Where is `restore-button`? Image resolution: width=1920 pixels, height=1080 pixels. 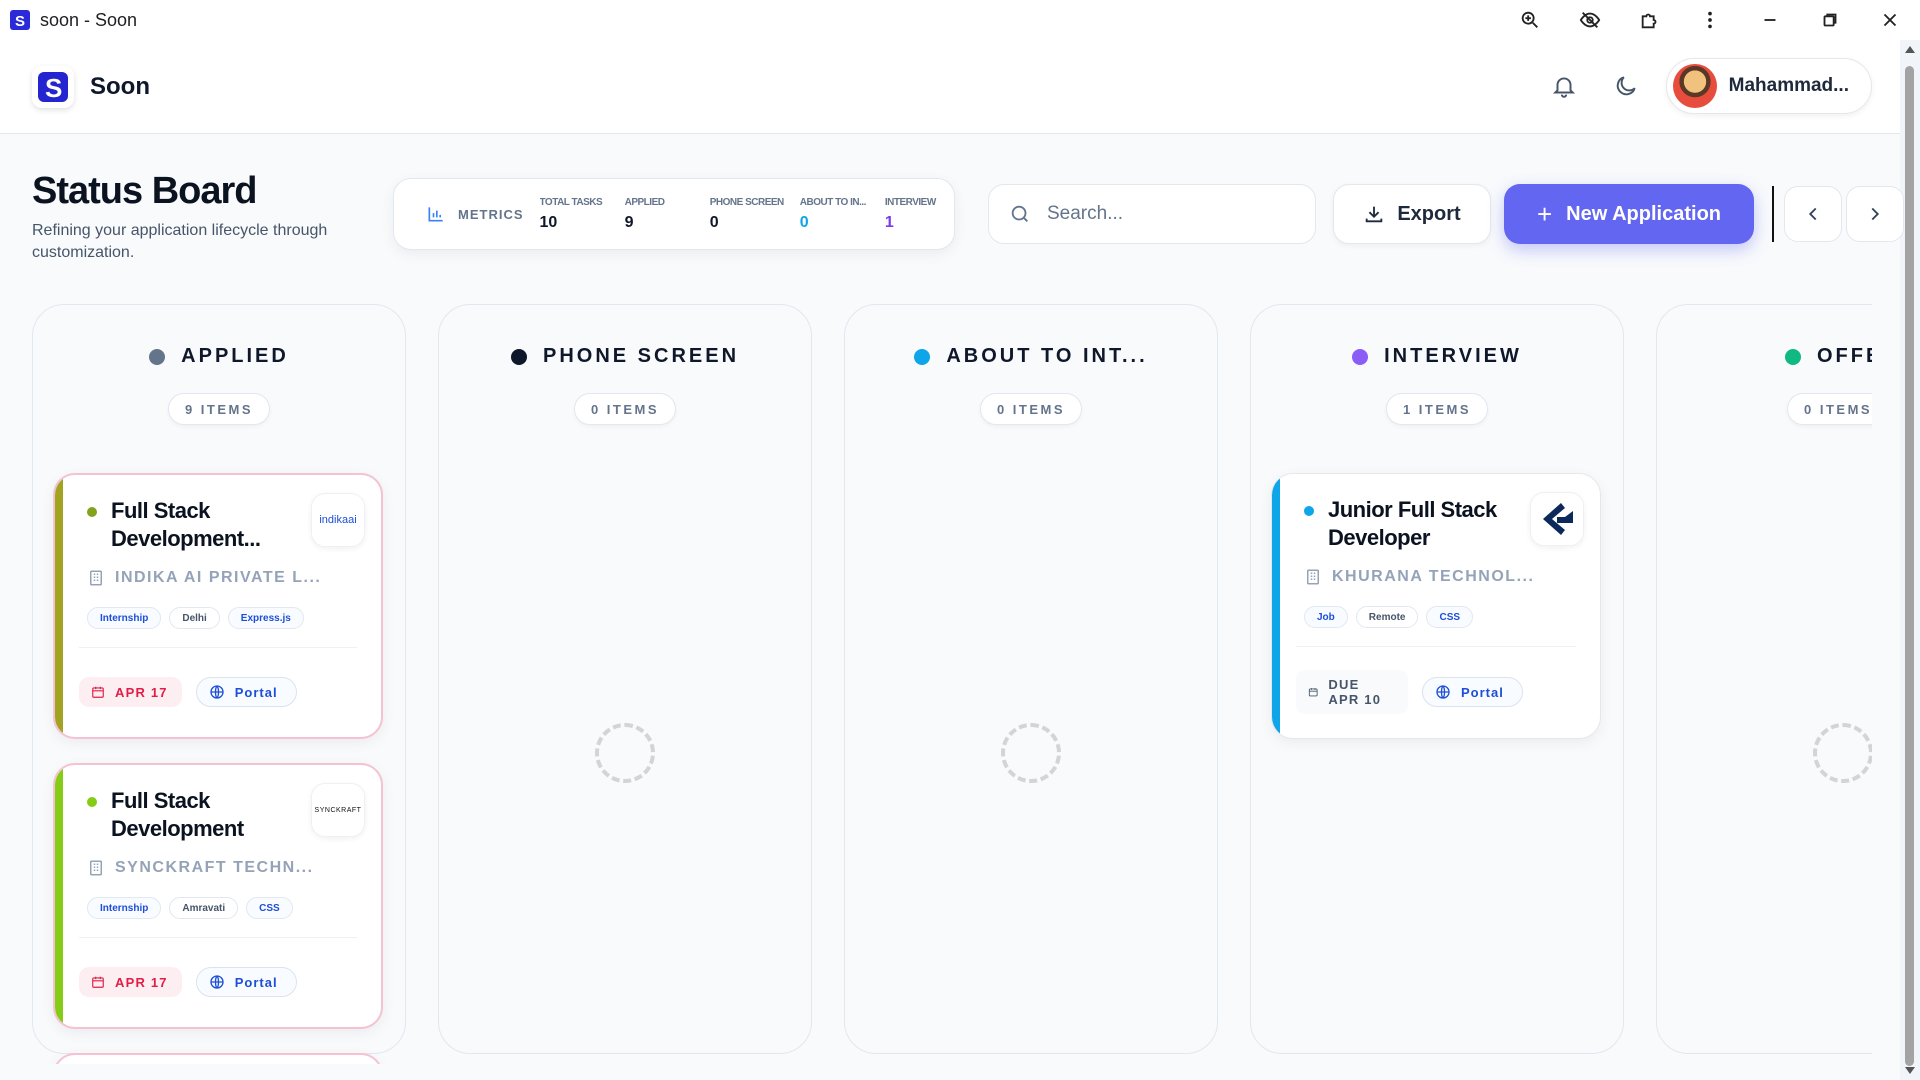 restore-button is located at coordinates (1830, 20).